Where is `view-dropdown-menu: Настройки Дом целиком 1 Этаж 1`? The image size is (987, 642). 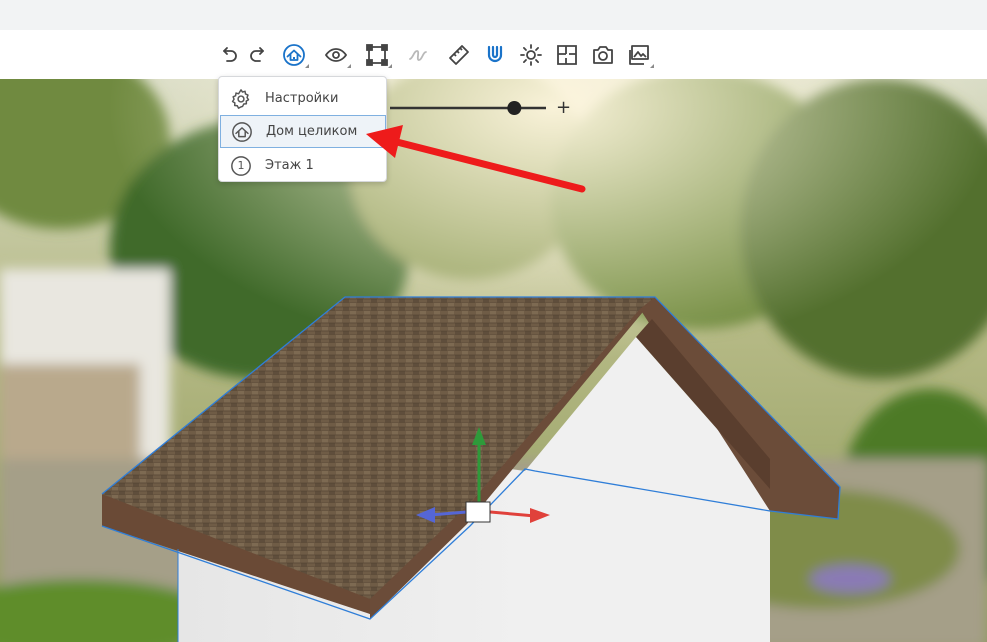 view-dropdown-menu: Настройки Дом целиком 1 Этаж 1 is located at coordinates (302, 129).